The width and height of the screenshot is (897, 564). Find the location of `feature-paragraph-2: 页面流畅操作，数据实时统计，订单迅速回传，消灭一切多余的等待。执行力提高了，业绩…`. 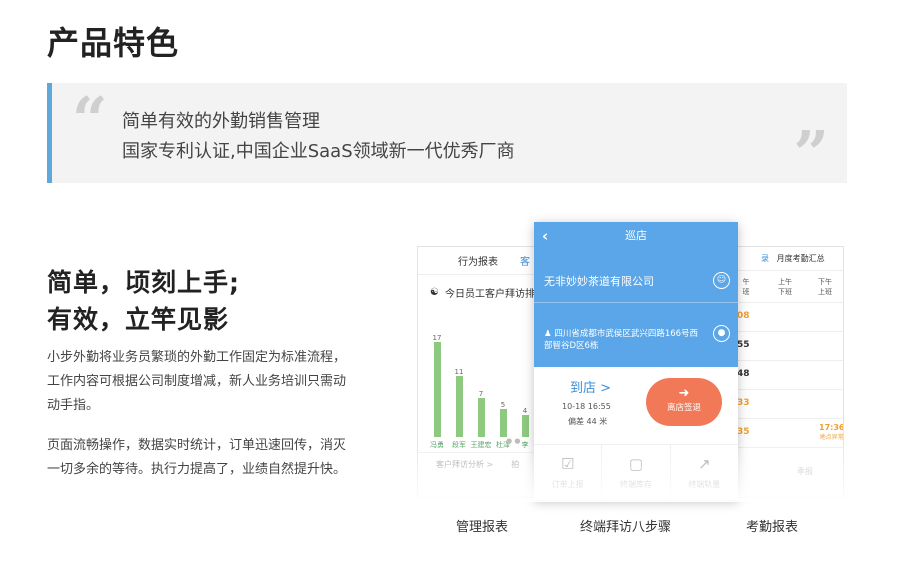

feature-paragraph-2: 页面流畅操作，数据实时统计，订单迅速回传，消灭一切多余的等待。执行力提高了，业绩… is located at coordinates (197, 457).